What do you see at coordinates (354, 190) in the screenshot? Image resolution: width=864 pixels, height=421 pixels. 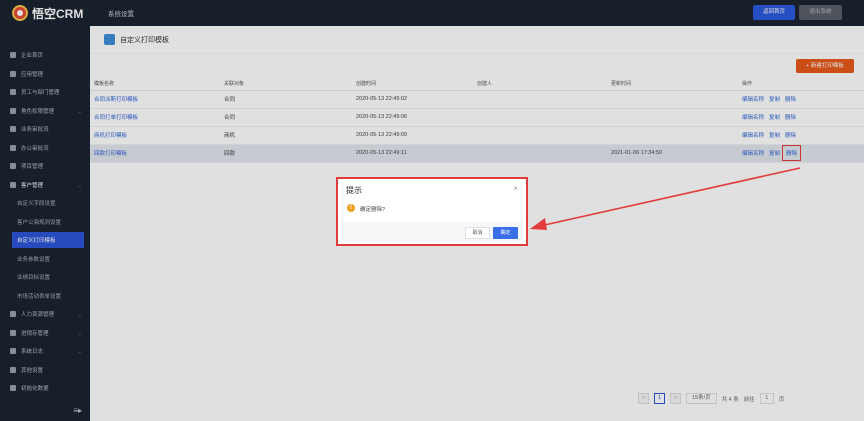 I see `dialog-title: 提示` at bounding box center [354, 190].